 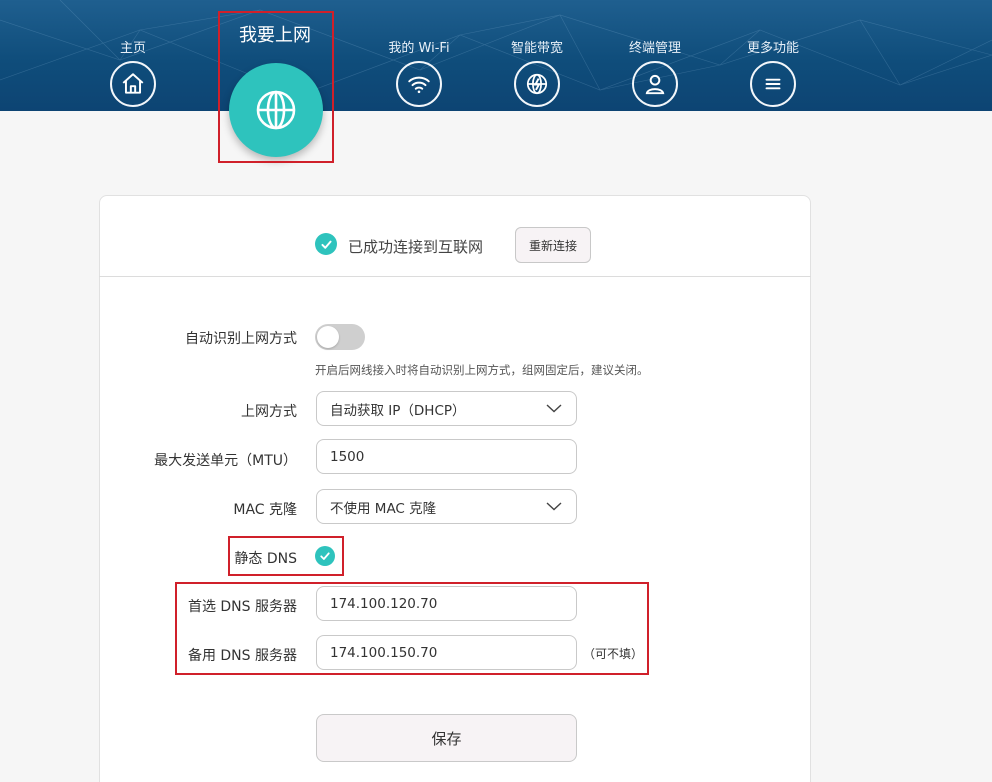 What do you see at coordinates (446, 506) in the screenshot?
I see `mac-clone-select: 不使用 MAC 克隆` at bounding box center [446, 506].